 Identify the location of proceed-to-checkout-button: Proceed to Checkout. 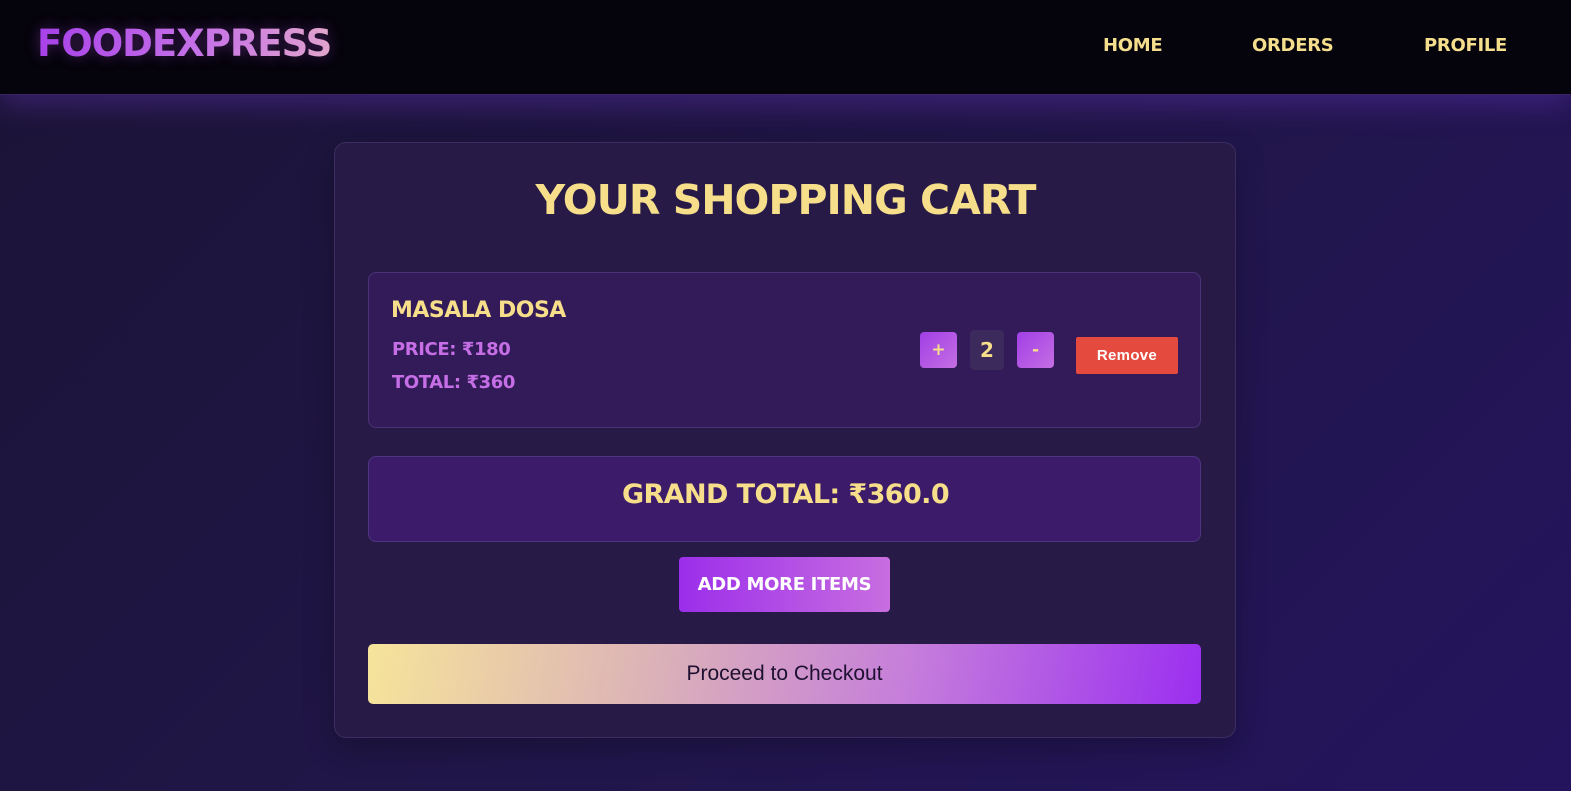
(784, 674).